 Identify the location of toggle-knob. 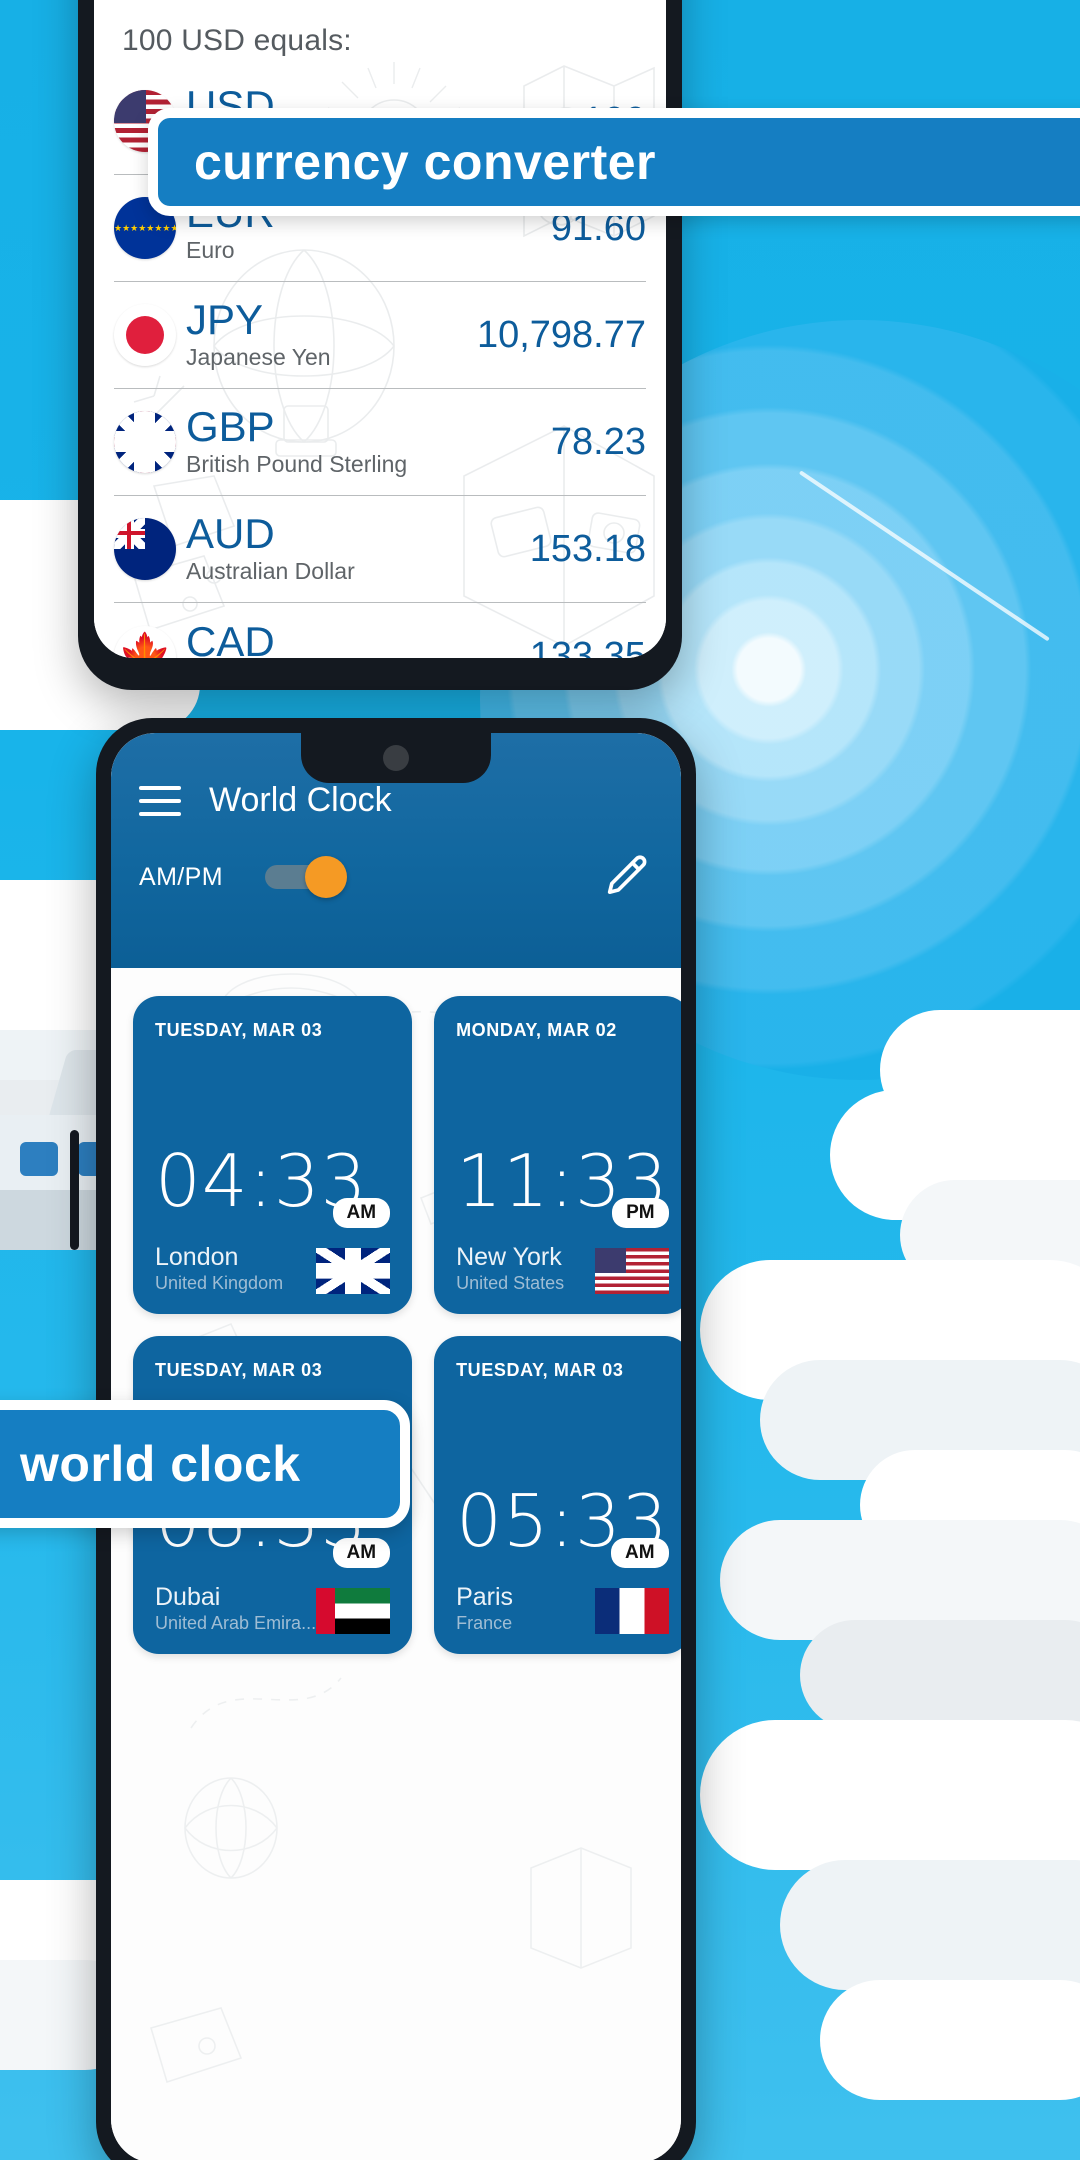
(325, 877).